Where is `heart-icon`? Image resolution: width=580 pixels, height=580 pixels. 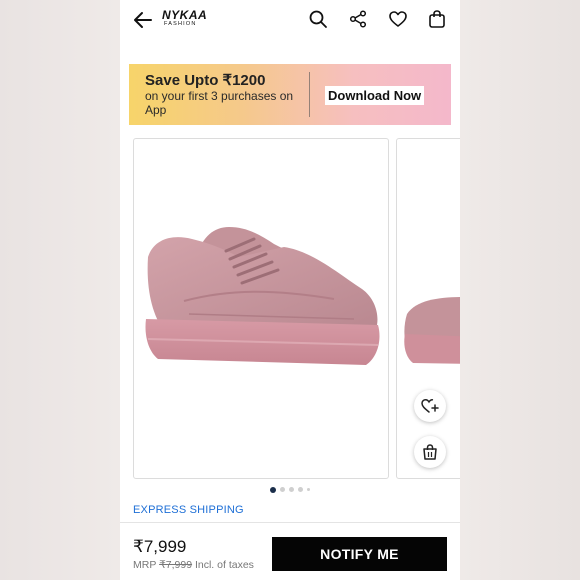 heart-icon is located at coordinates (398, 19).